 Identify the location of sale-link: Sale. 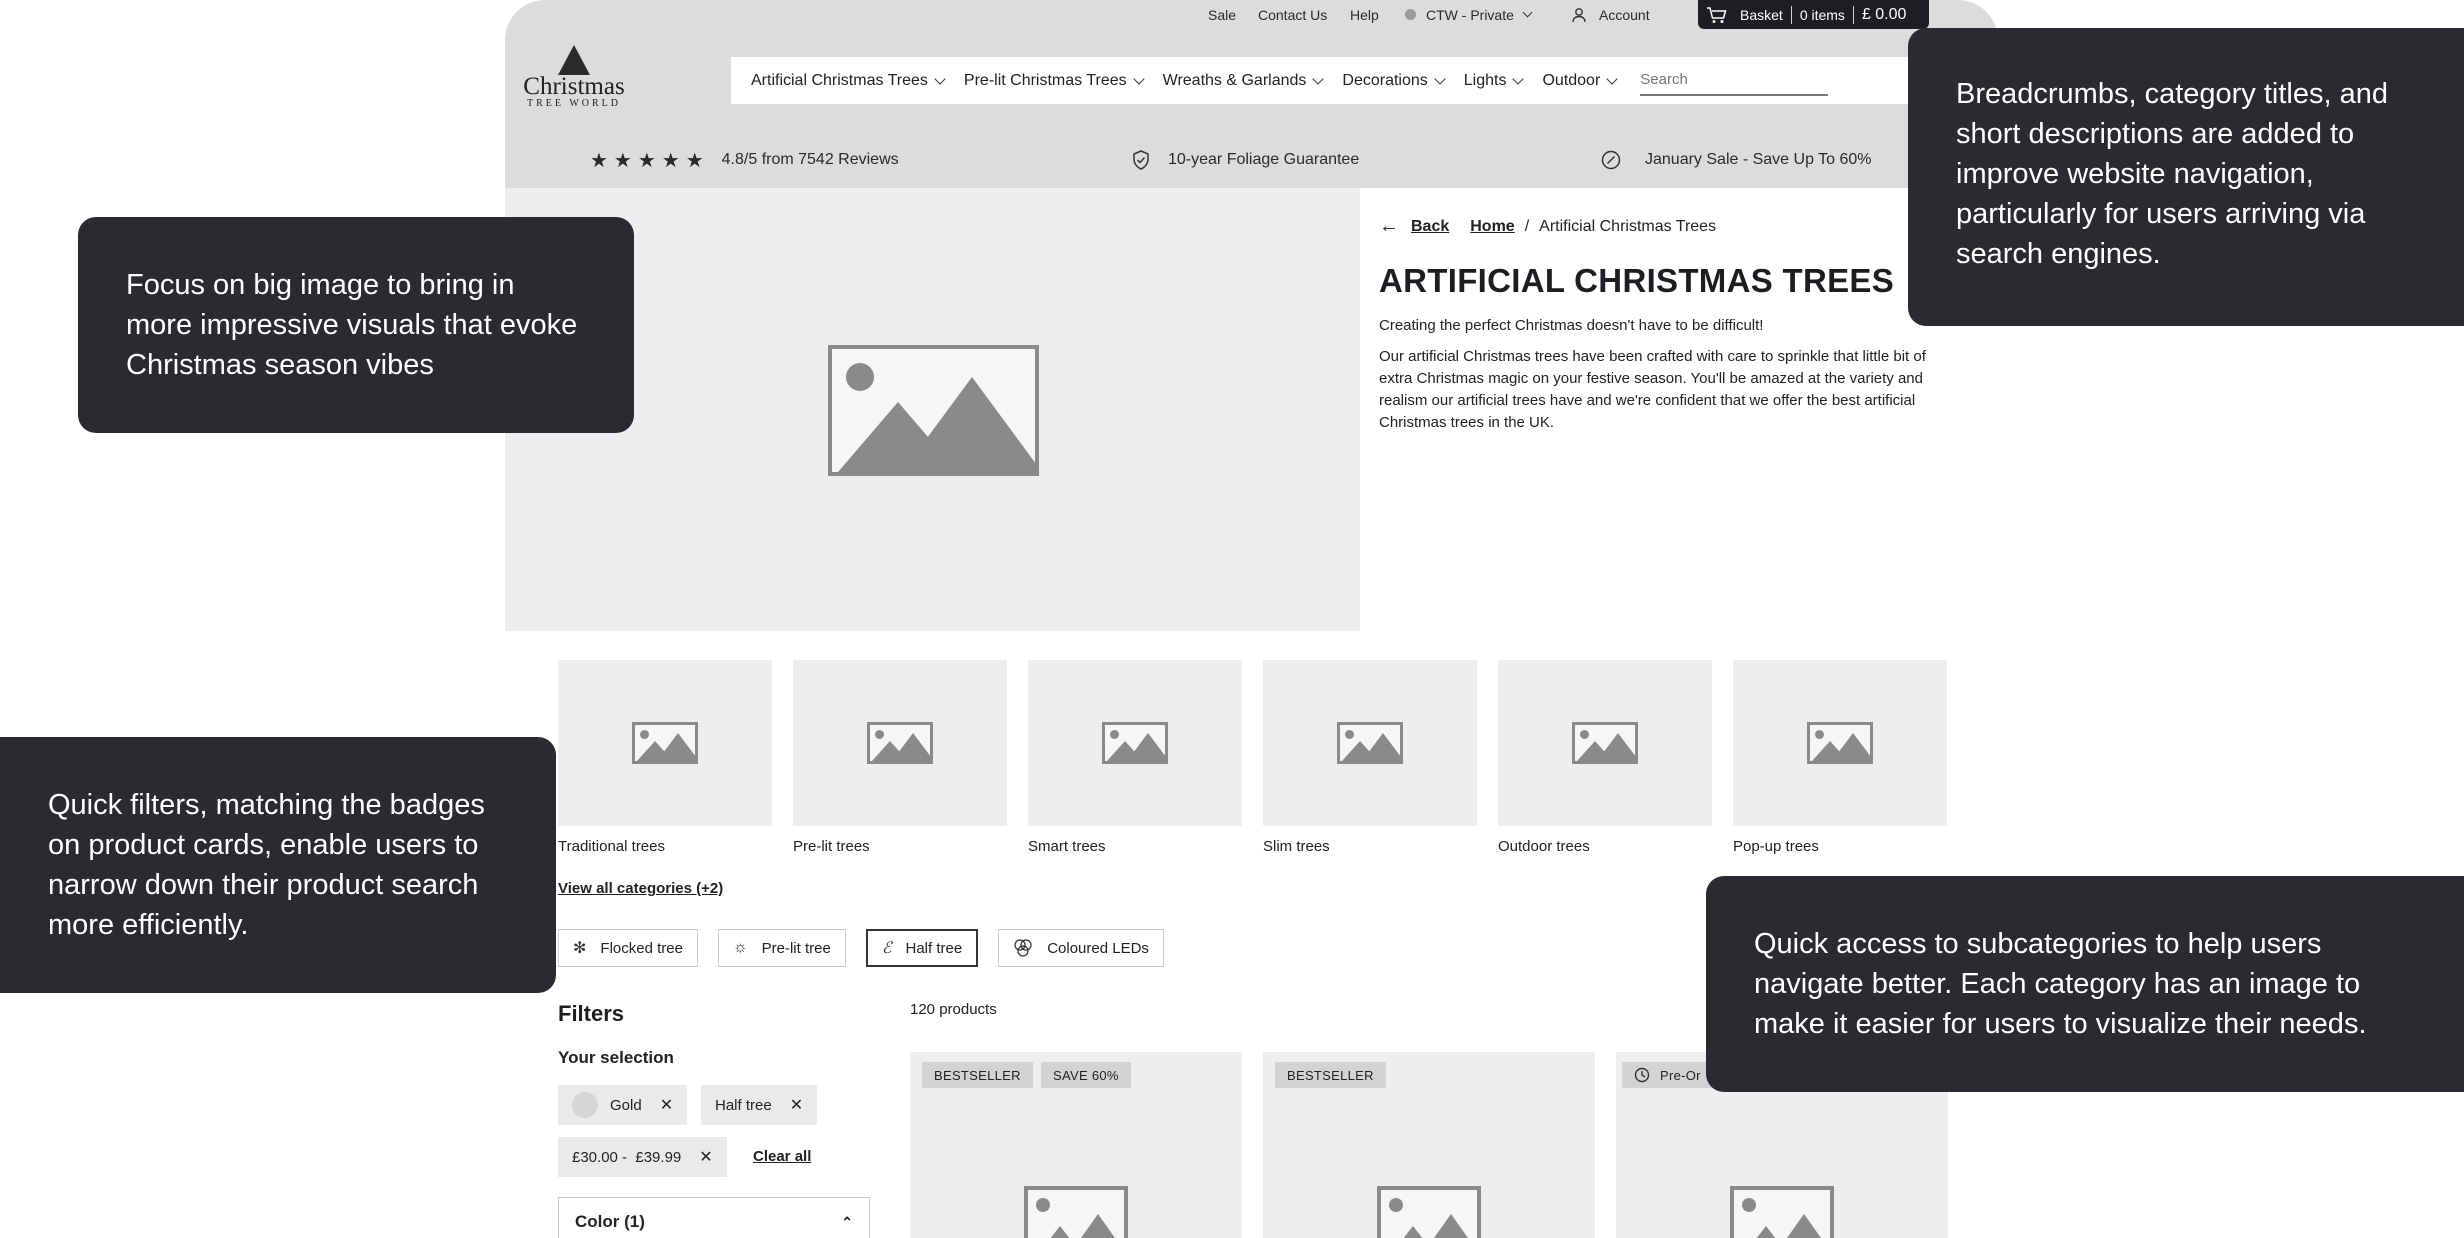
(1222, 14).